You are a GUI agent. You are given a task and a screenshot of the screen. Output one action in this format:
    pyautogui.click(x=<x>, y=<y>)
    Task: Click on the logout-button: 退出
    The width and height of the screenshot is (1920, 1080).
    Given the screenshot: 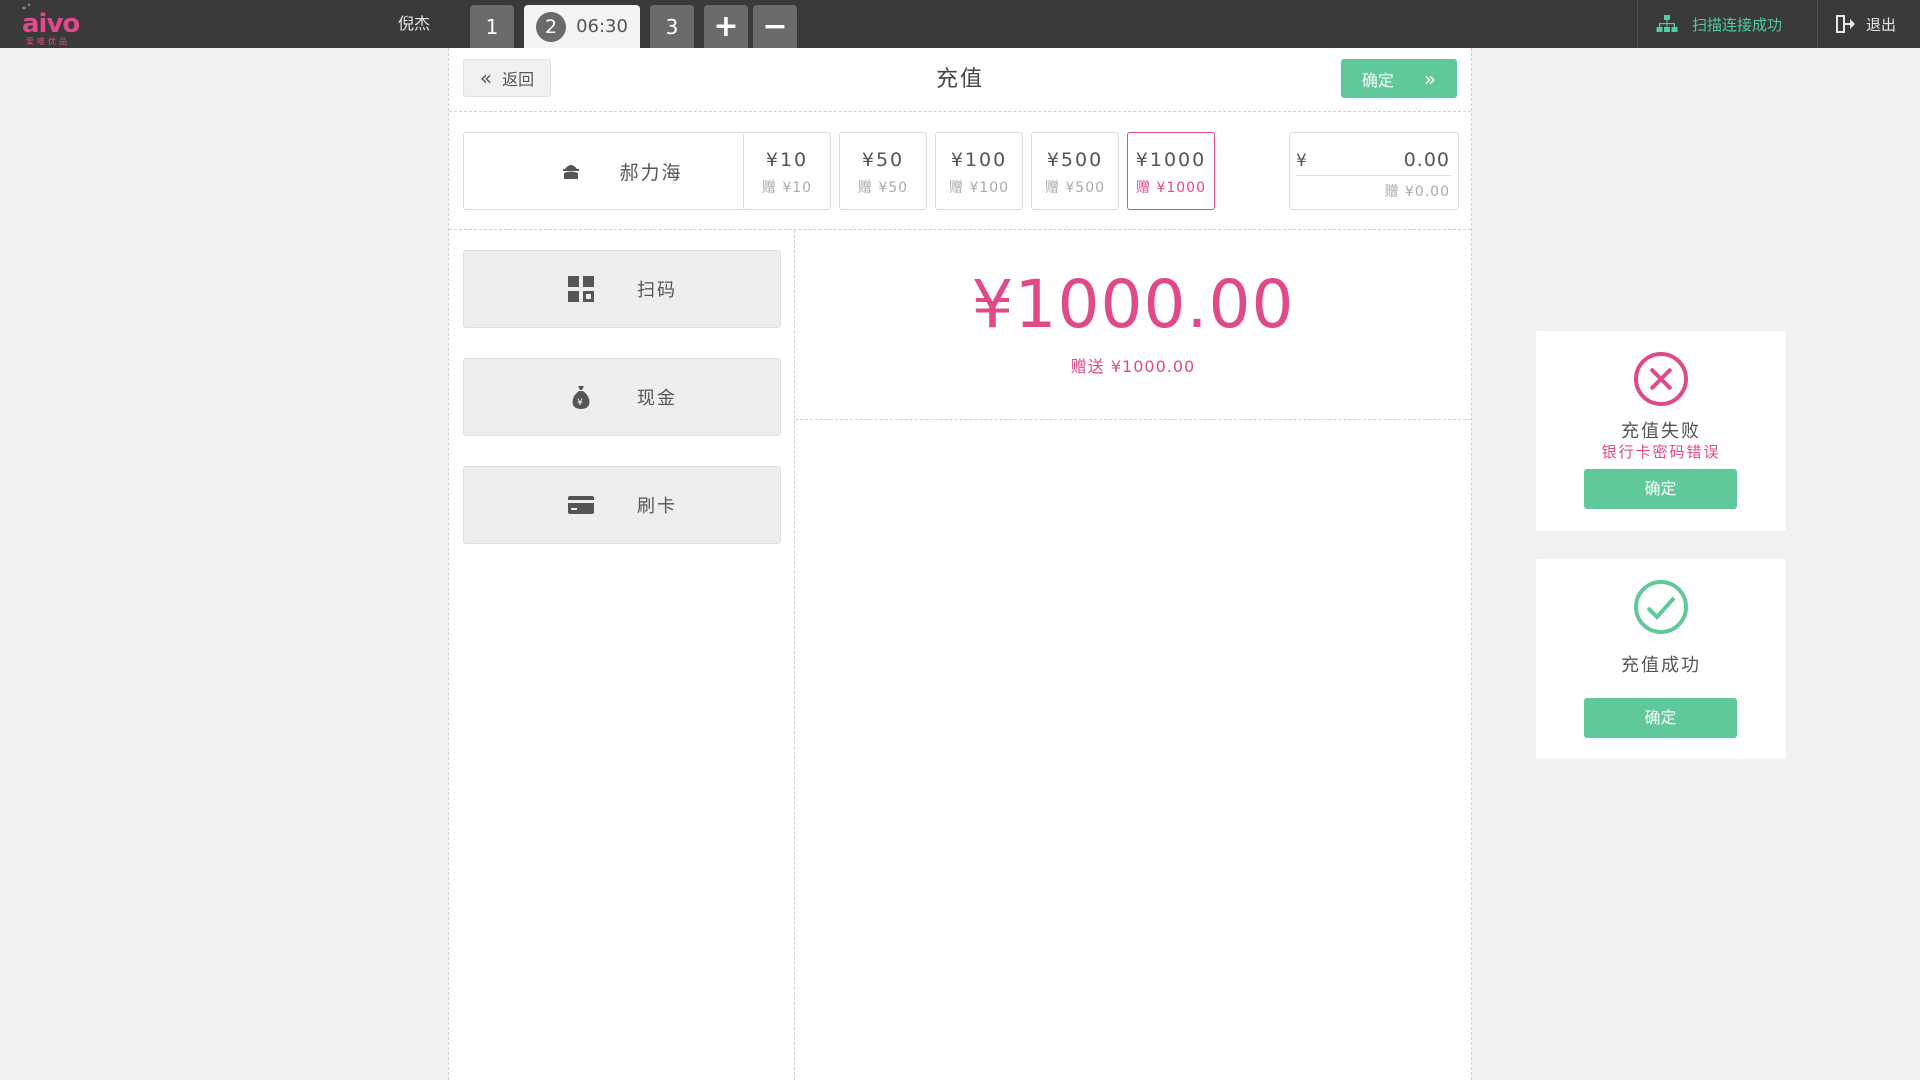 What is the action you would take?
    pyautogui.click(x=1866, y=24)
    